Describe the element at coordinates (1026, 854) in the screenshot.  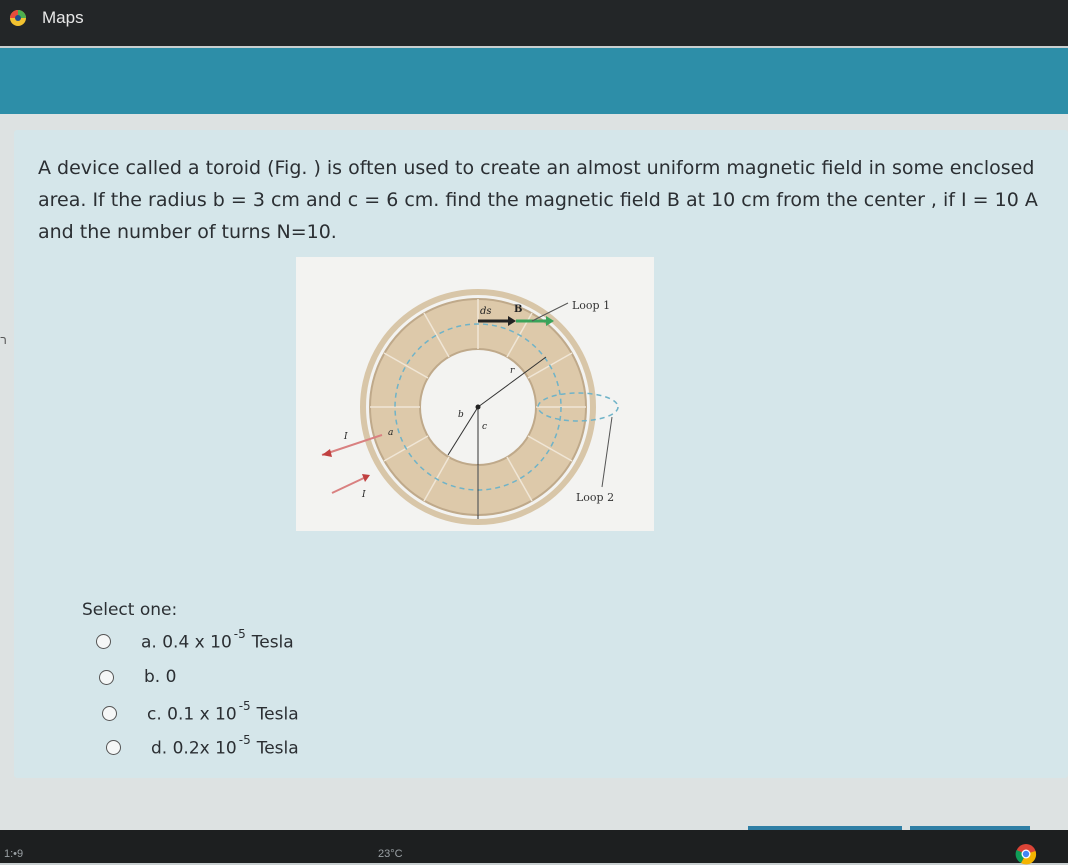
I see `chrome-icon` at that location.